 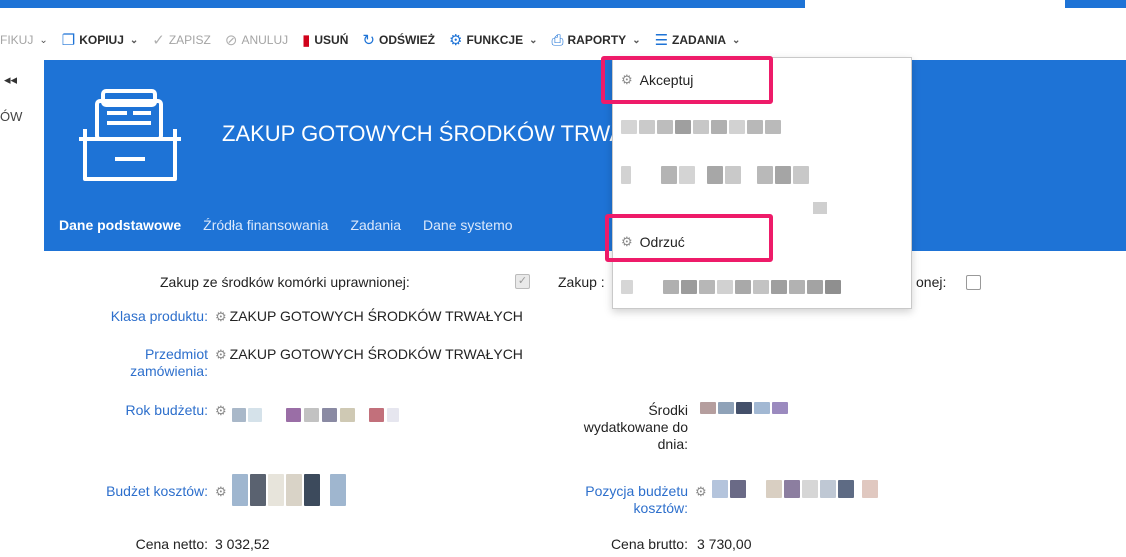 What do you see at coordinates (581, 282) in the screenshot?
I see `other-funds-label-prefix: Zakup :` at bounding box center [581, 282].